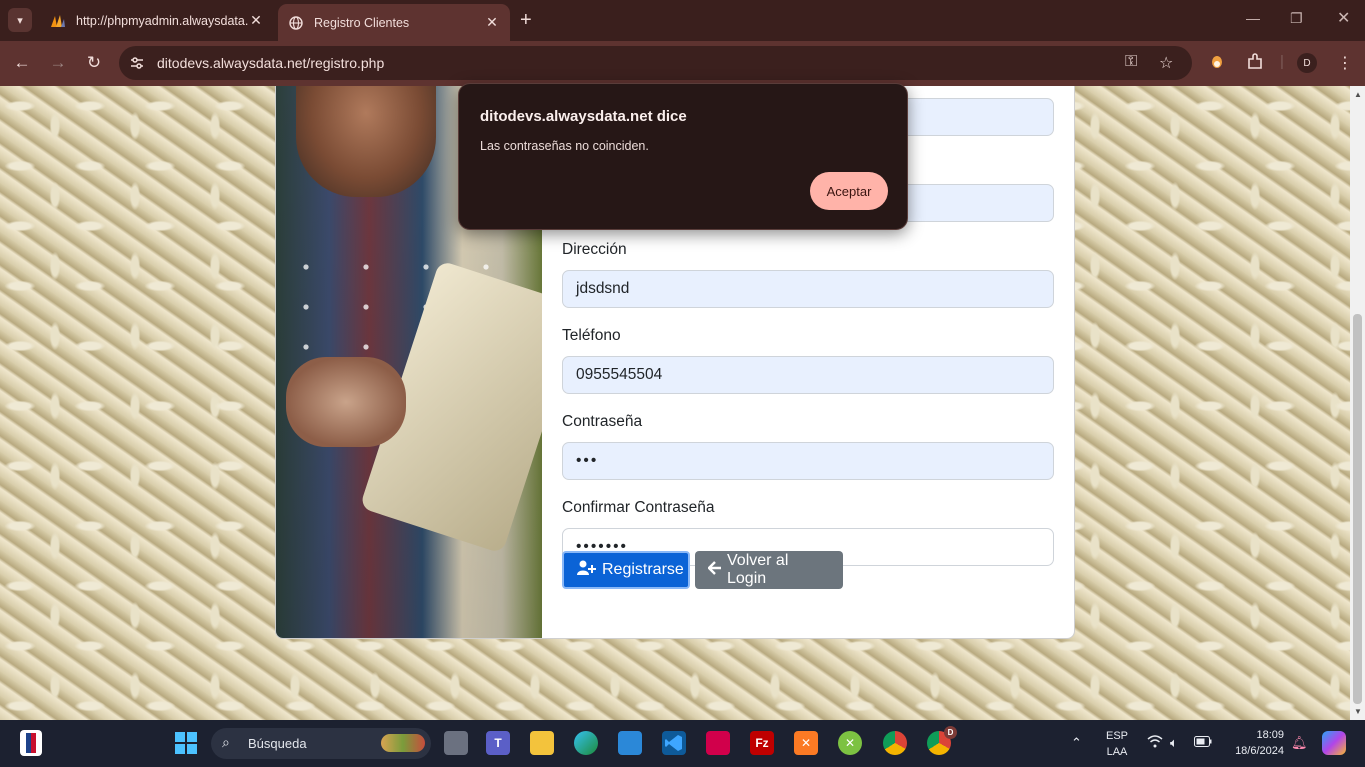 This screenshot has height=767, width=1365. I want to click on globe-icon, so click(296, 23).